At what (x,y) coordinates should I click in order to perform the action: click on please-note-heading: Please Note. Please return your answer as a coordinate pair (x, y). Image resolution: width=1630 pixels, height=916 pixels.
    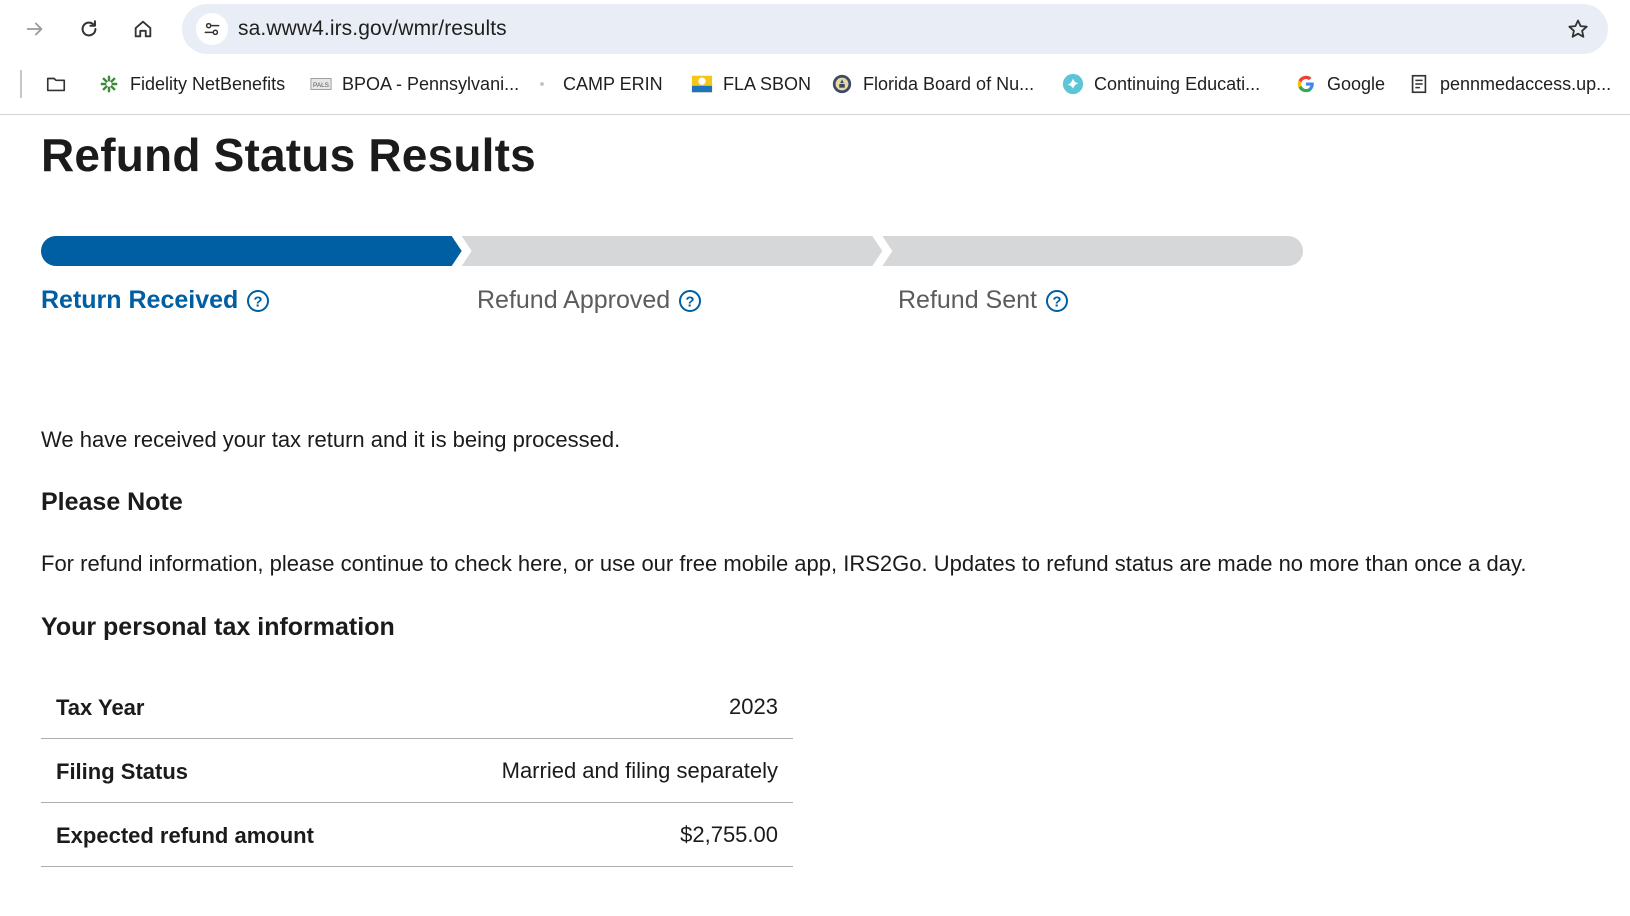
    Looking at the image, I should click on (112, 502).